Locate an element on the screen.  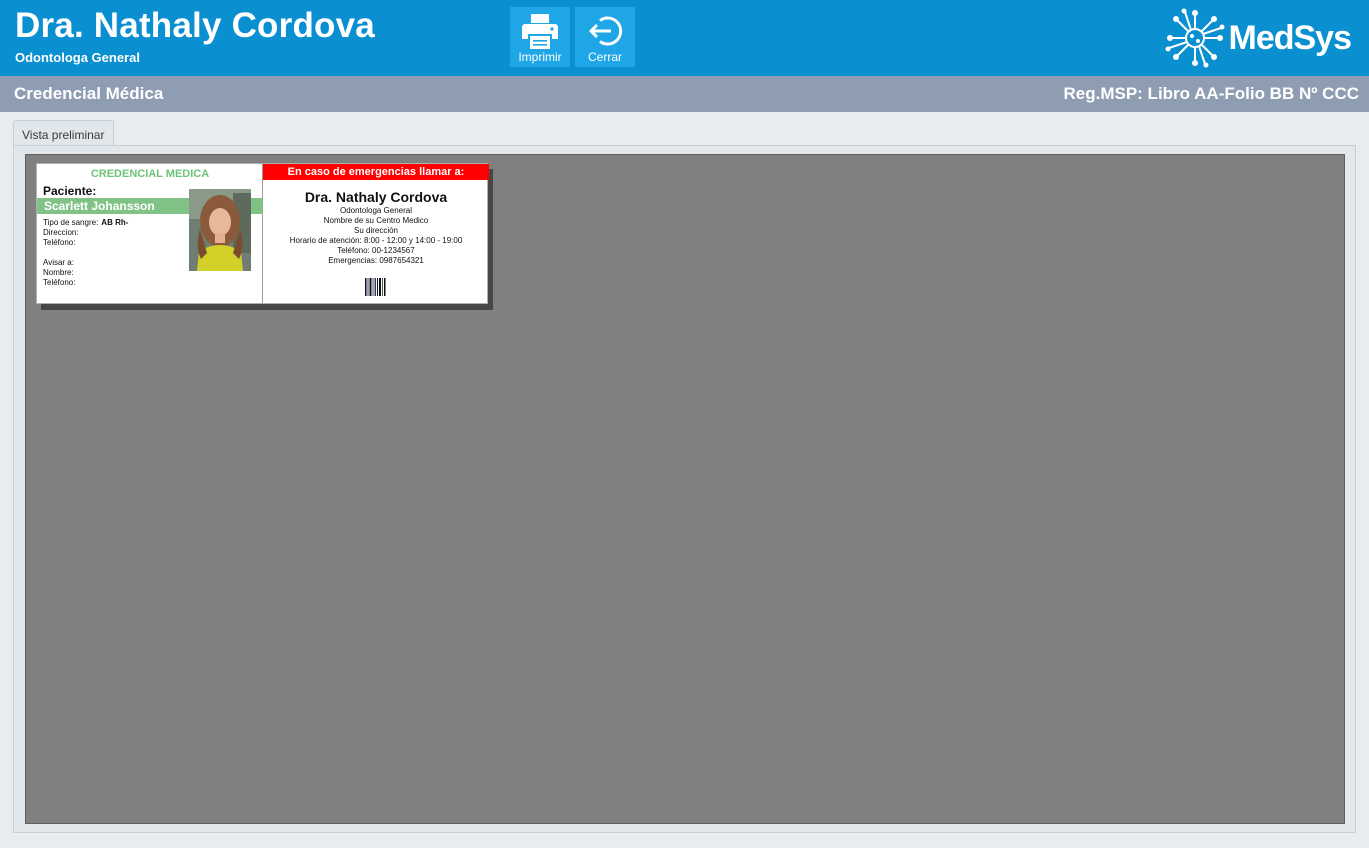
doctor-specialty: Odontologa General is located at coordinates (77, 57).